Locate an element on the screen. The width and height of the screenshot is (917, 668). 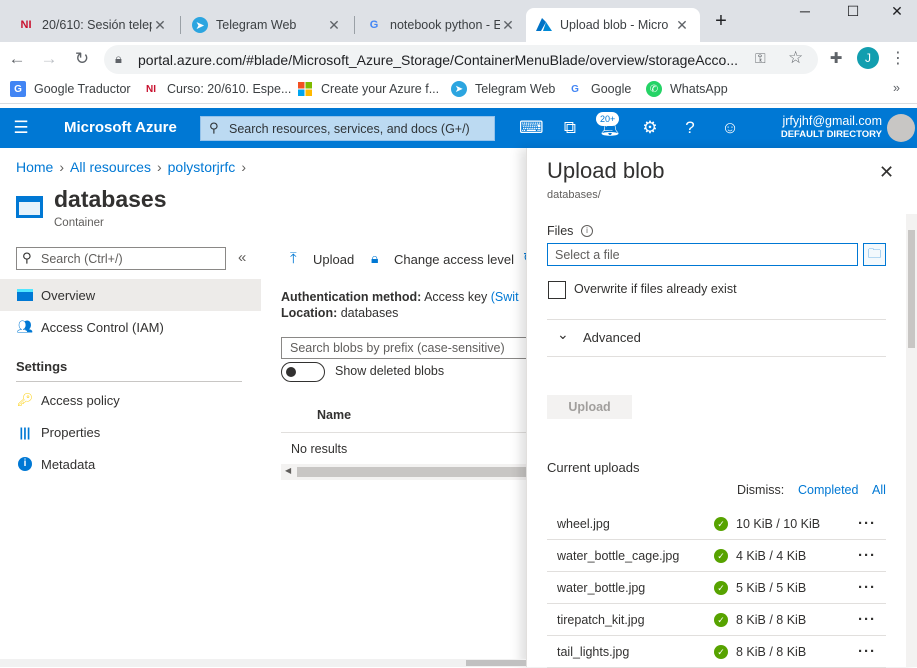
upload-button: Upload is located at coordinates (333, 259).